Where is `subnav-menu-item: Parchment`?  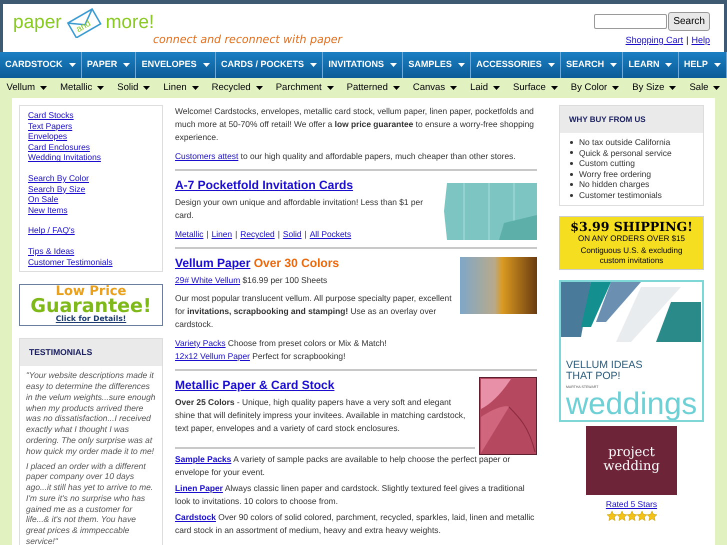
subnav-menu-item: Parchment is located at coordinates (305, 88).